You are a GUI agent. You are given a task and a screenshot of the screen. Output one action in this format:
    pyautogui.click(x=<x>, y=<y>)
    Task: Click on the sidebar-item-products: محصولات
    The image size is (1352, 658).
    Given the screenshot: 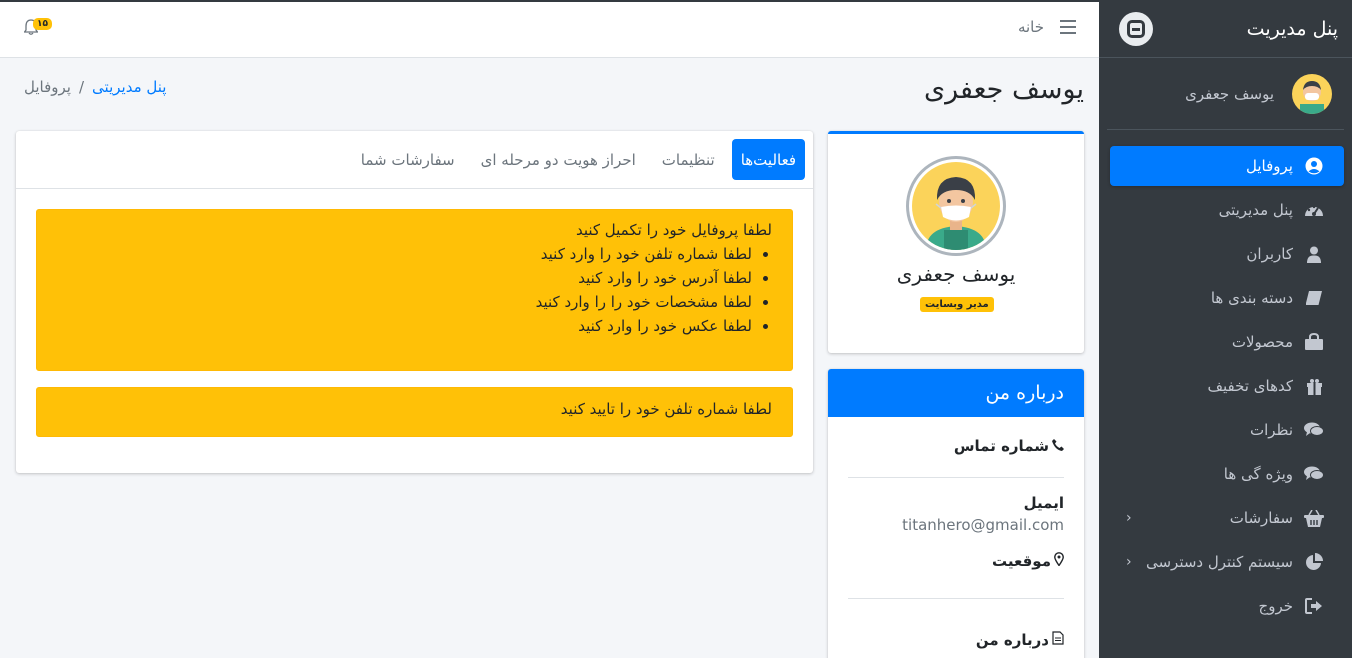 What is the action you would take?
    pyautogui.click(x=1227, y=342)
    